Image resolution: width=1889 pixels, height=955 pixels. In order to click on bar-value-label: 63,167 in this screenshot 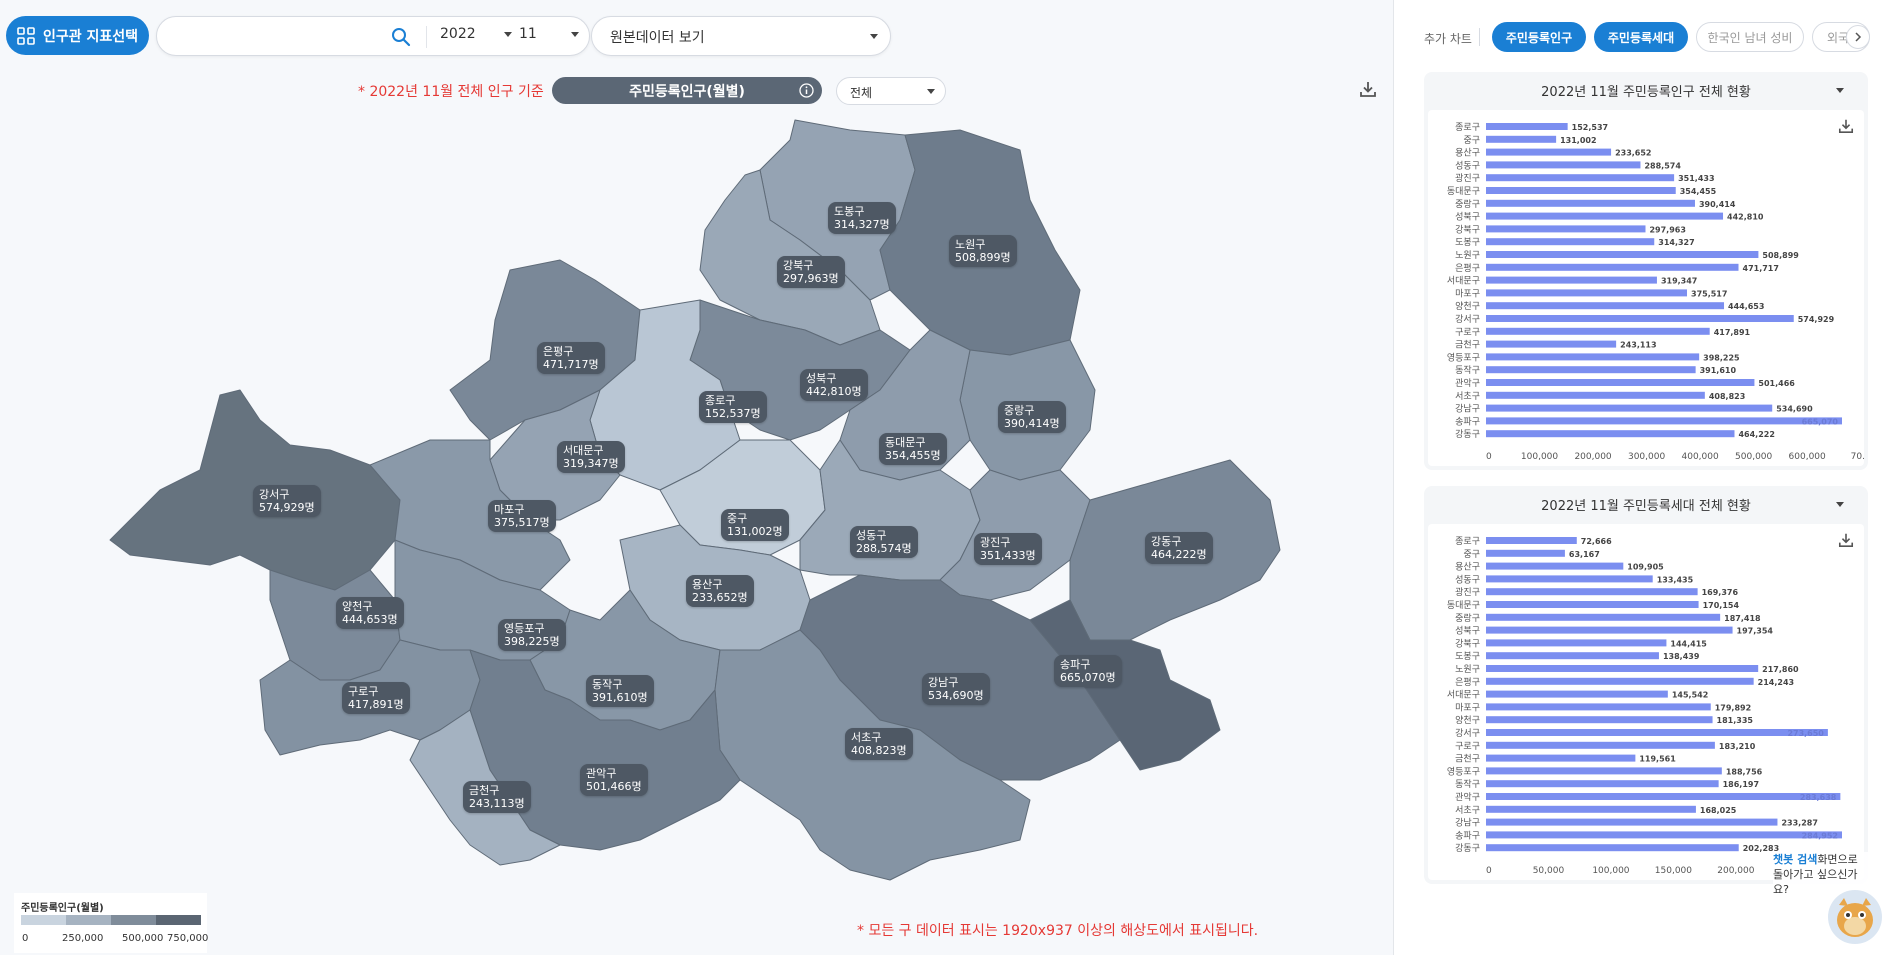, I will do `click(1584, 554)`.